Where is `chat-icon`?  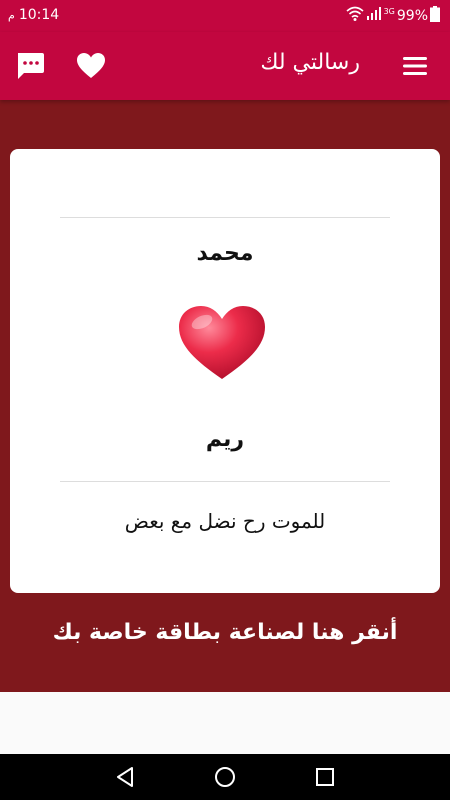
chat-icon is located at coordinates (30, 69).